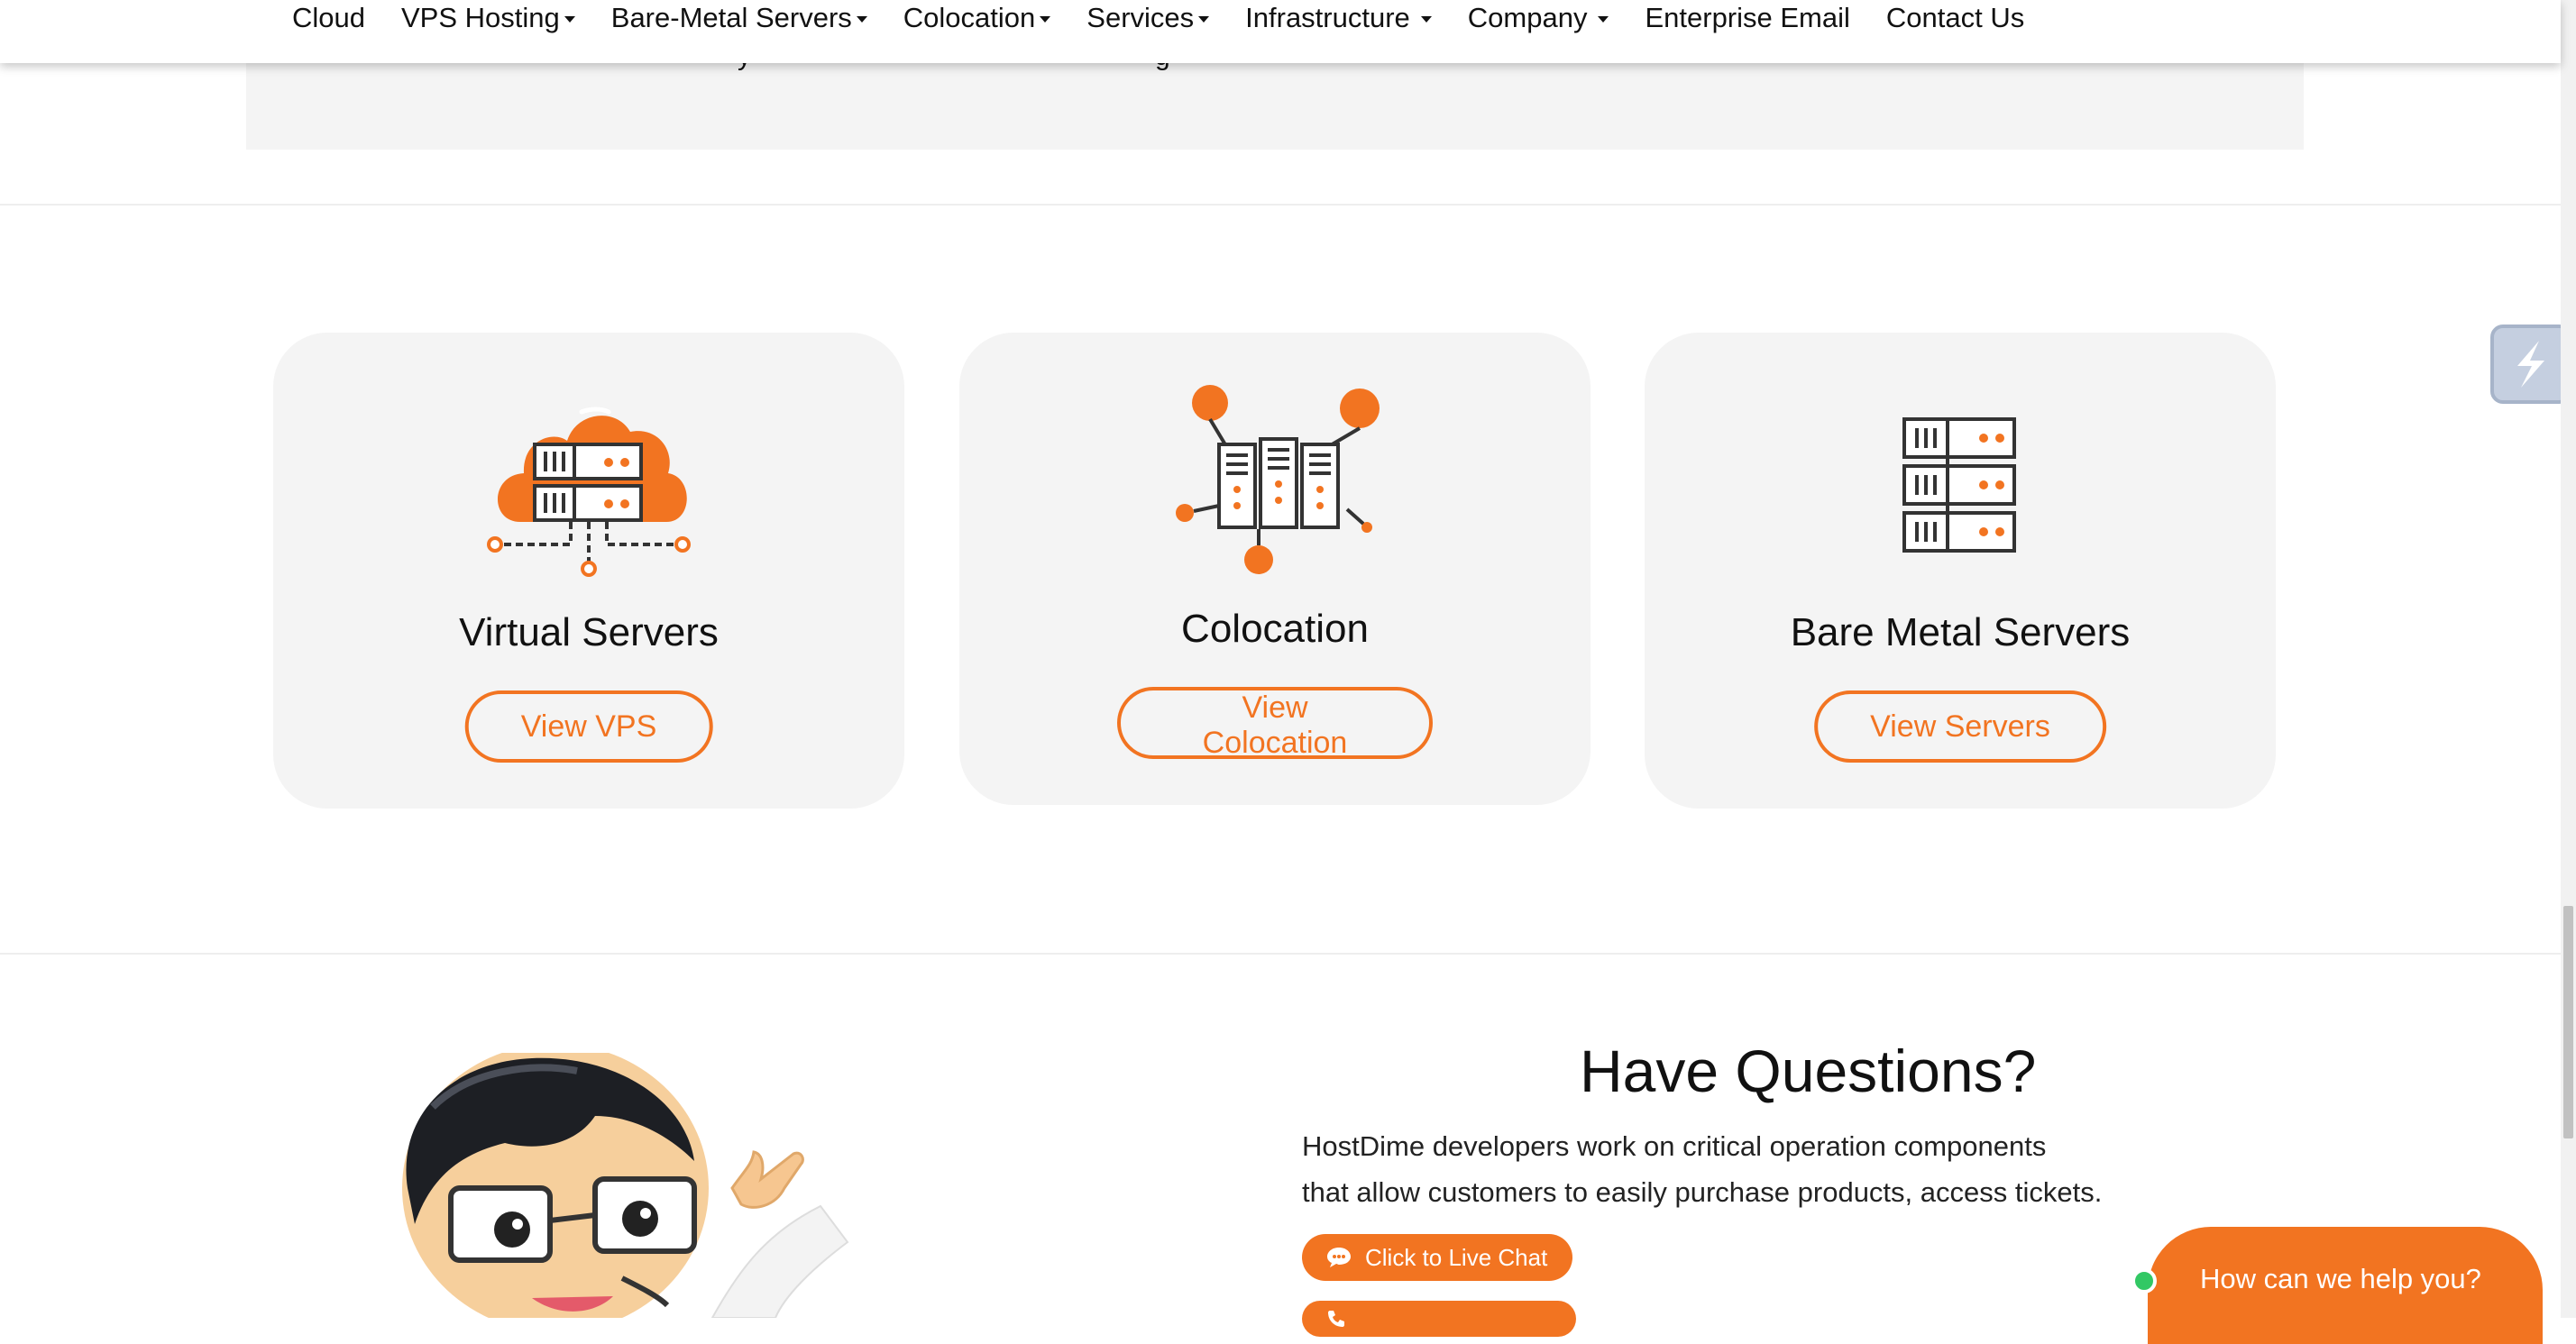 This screenshot has height=1344, width=2576. What do you see at coordinates (589, 632) in the screenshot?
I see `card-title: Virtual Servers` at bounding box center [589, 632].